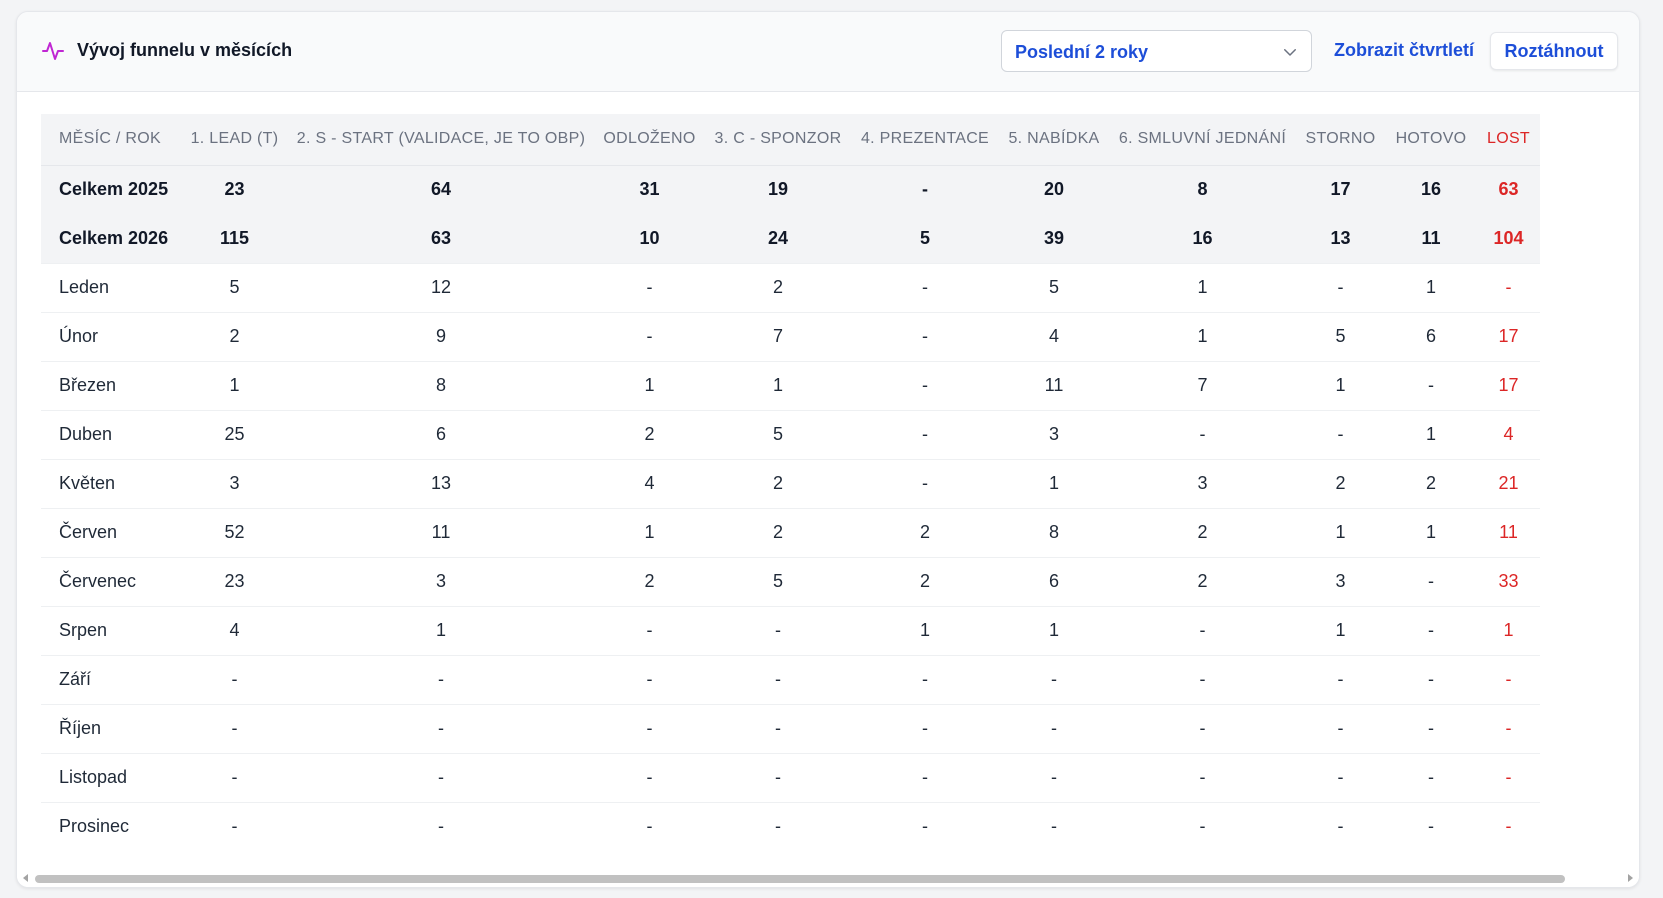  I want to click on row-label: Prosinec, so click(94, 826).